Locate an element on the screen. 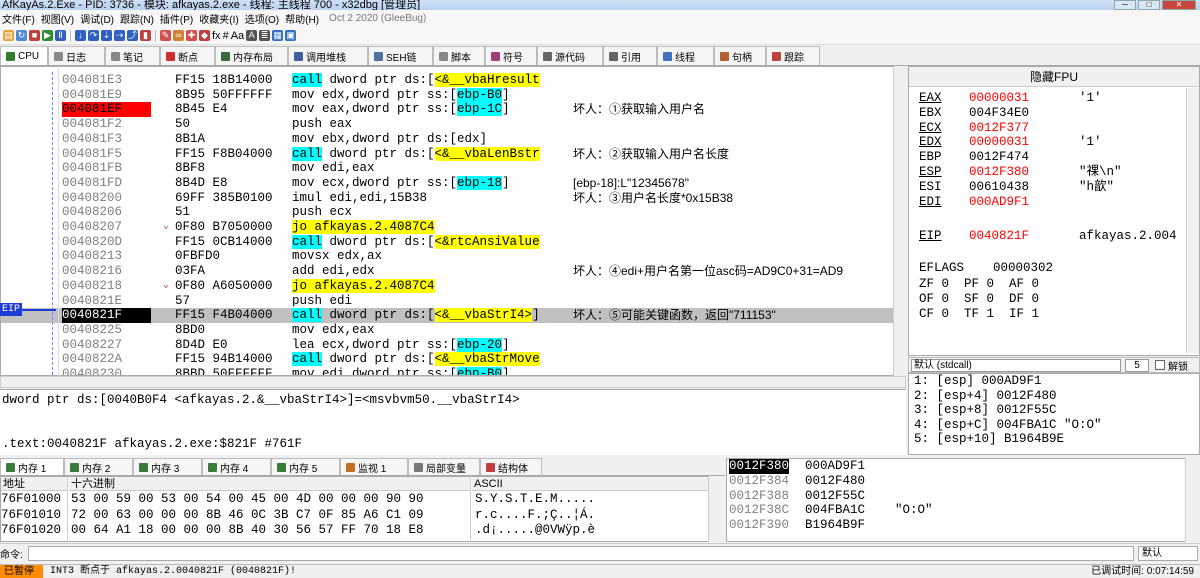 The image size is (1200, 578). tab-item: 句柄 is located at coordinates (740, 55).